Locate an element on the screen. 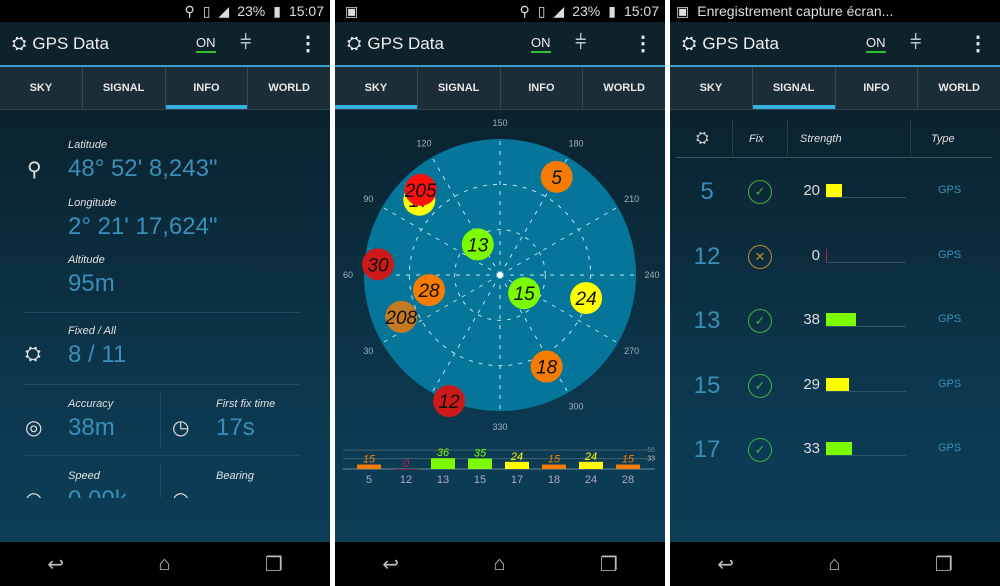 The image size is (1000, 586). signal-row: 5 ✓ 20 GPS is located at coordinates (835, 192).